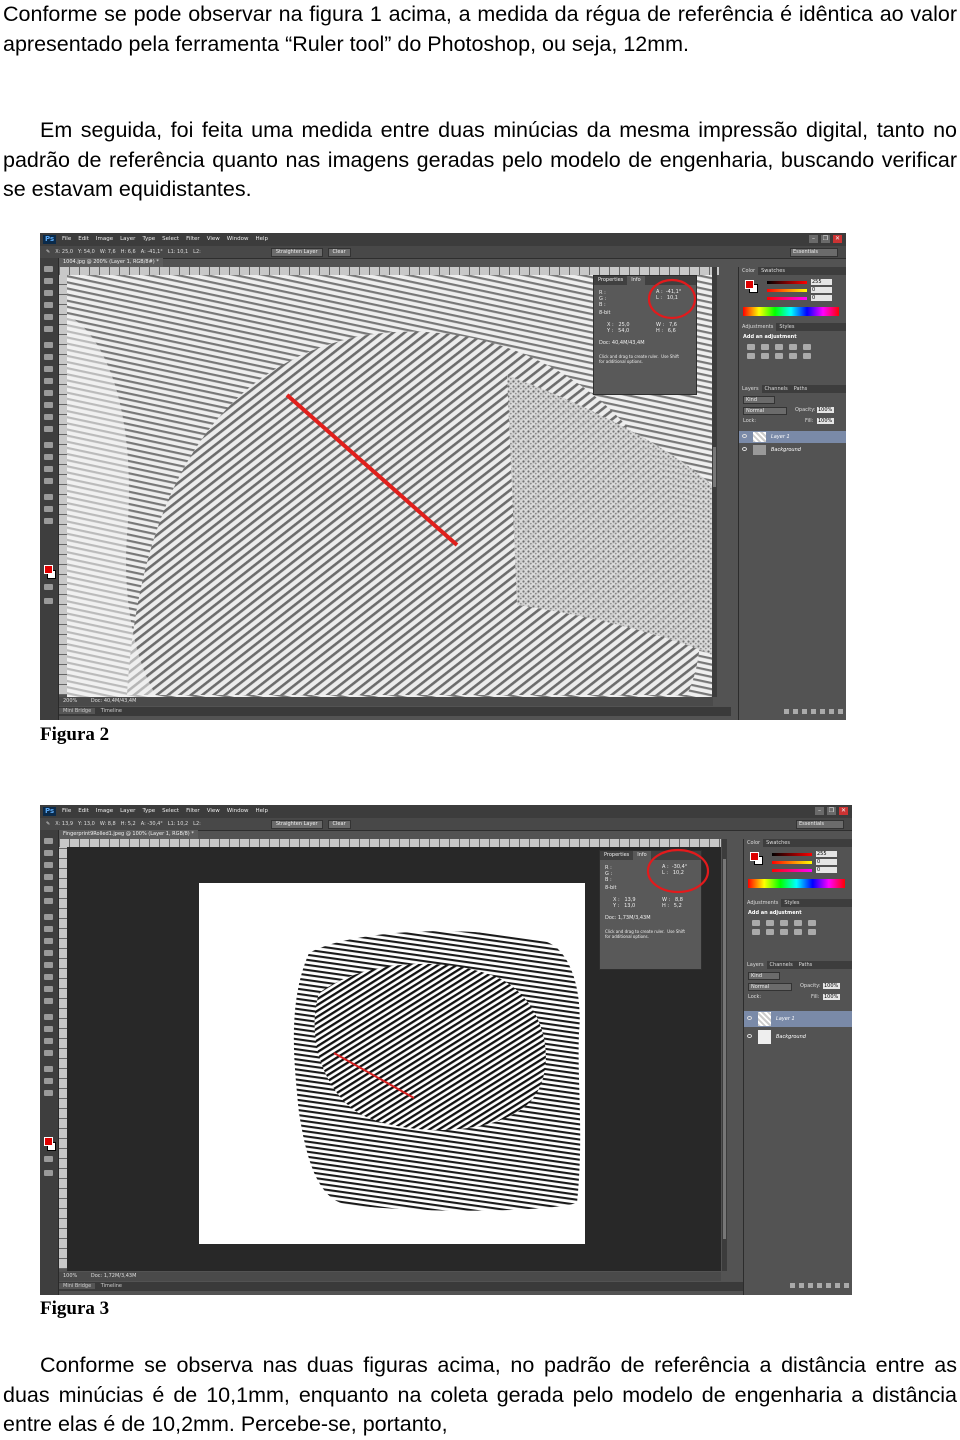  Describe the element at coordinates (778, 843) in the screenshot. I see `tab-swatches: Swatches` at that location.